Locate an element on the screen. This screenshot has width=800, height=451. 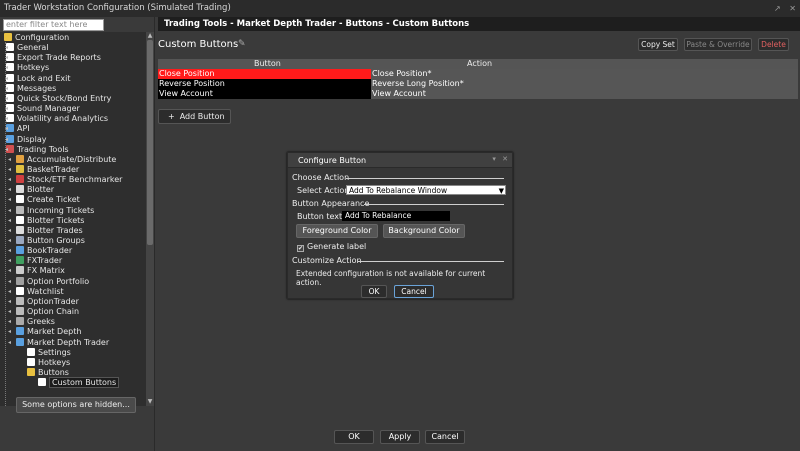
dialog-close-icon: ✕ is located at coordinates (505, 159).